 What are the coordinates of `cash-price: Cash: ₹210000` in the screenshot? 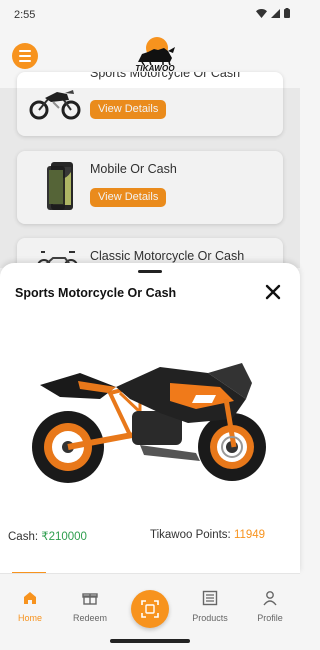 It's located at (47, 536).